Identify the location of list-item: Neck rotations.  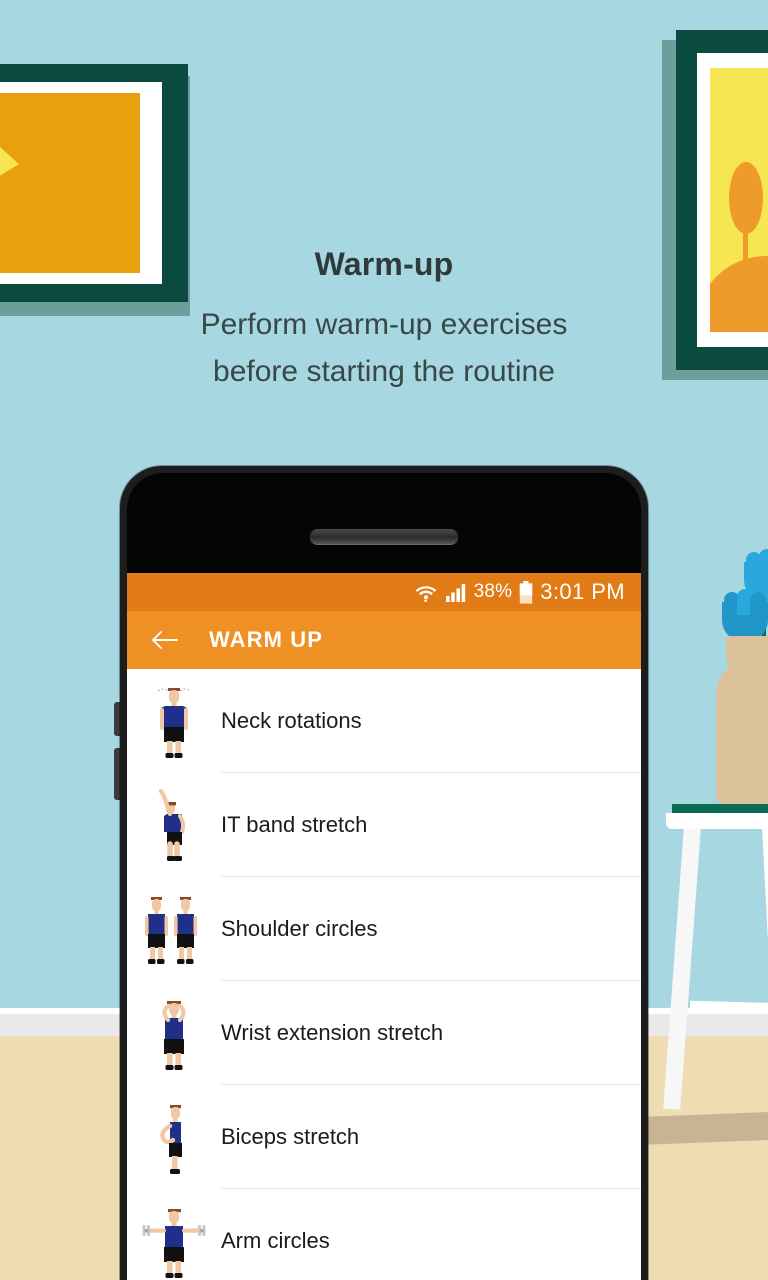
(384, 721).